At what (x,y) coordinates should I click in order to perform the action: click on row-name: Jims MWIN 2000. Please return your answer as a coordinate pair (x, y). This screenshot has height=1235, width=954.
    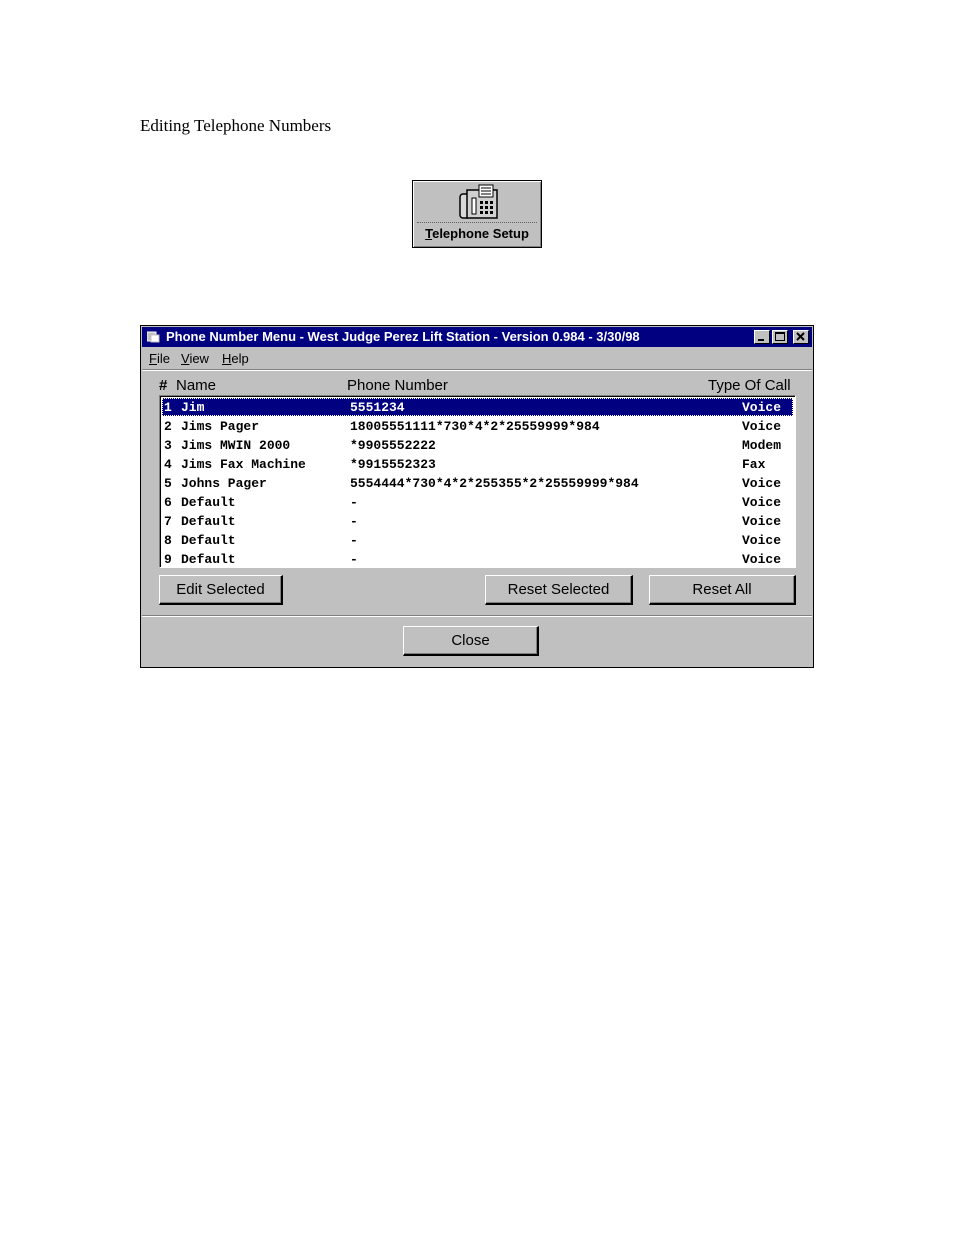
    Looking at the image, I should click on (236, 445).